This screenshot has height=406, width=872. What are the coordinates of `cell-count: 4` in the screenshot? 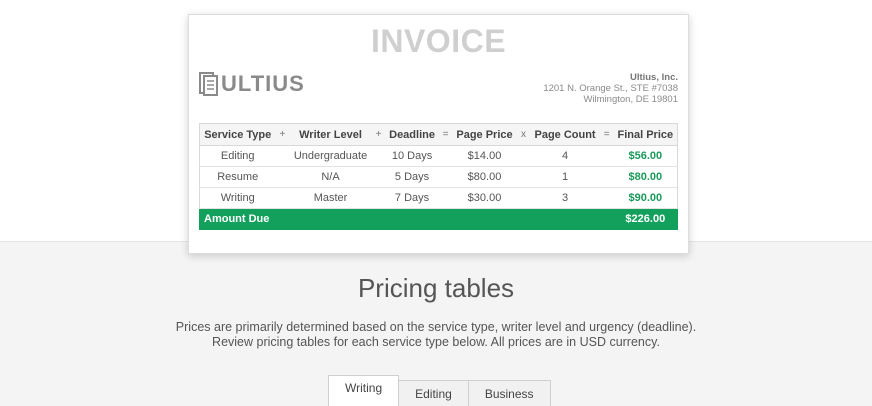 It's located at (565, 156).